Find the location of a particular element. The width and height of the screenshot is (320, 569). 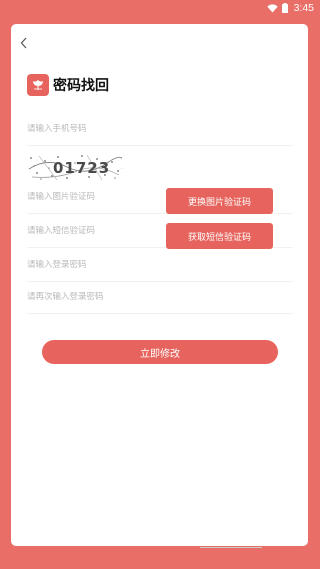

flower-logo-icon is located at coordinates (38, 85).